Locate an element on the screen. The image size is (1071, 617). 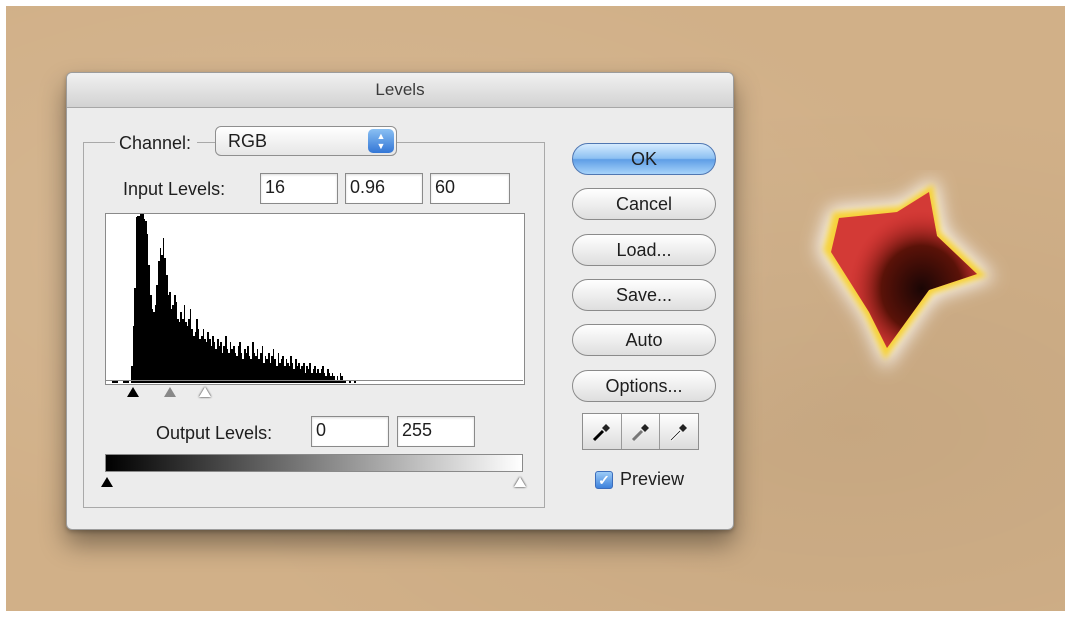
output-gradient-bar is located at coordinates (314, 463).